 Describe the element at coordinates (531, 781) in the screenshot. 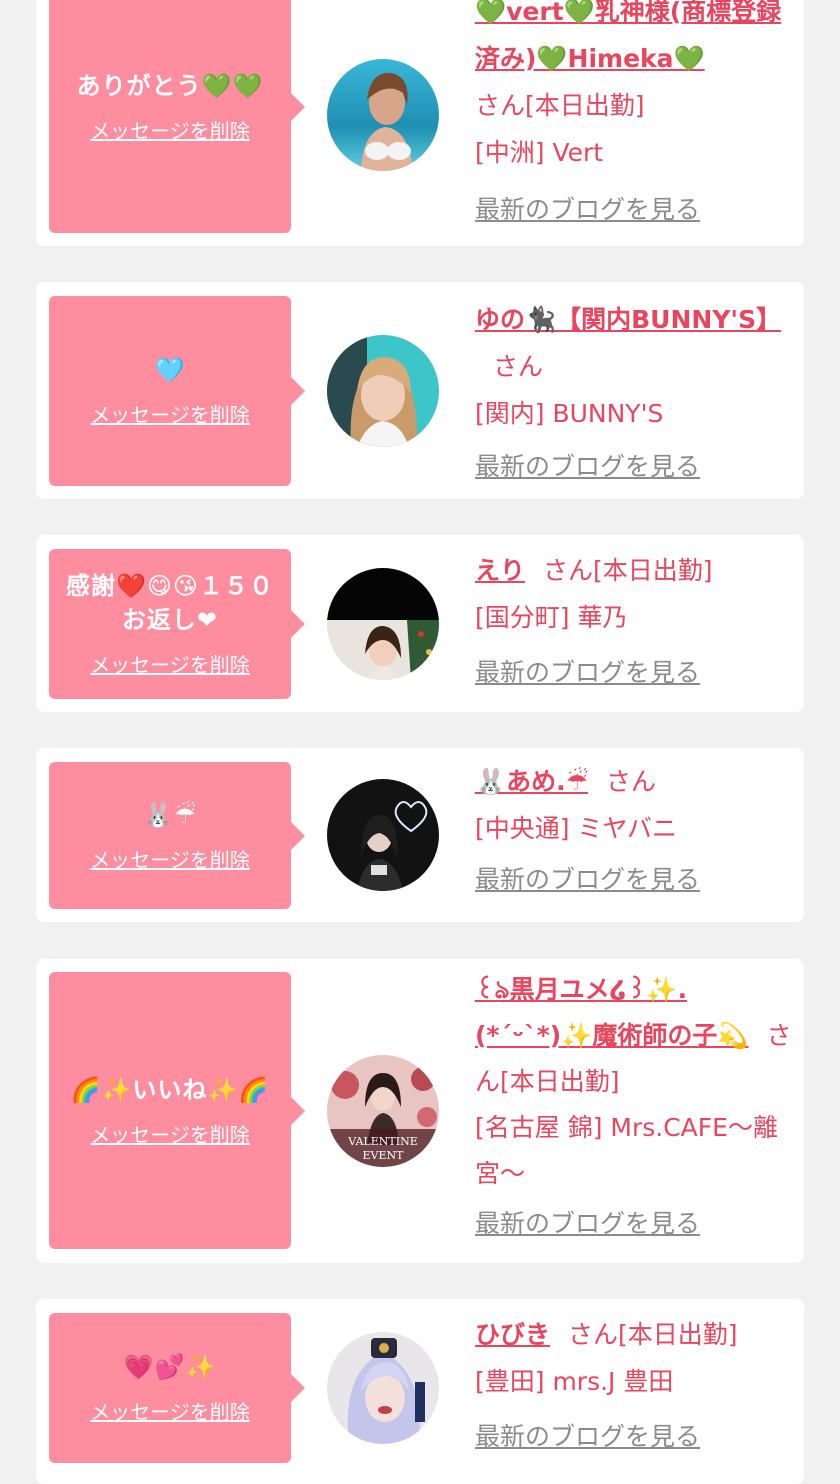

I see `cast-name-link: 🐰あめ.☔` at that location.